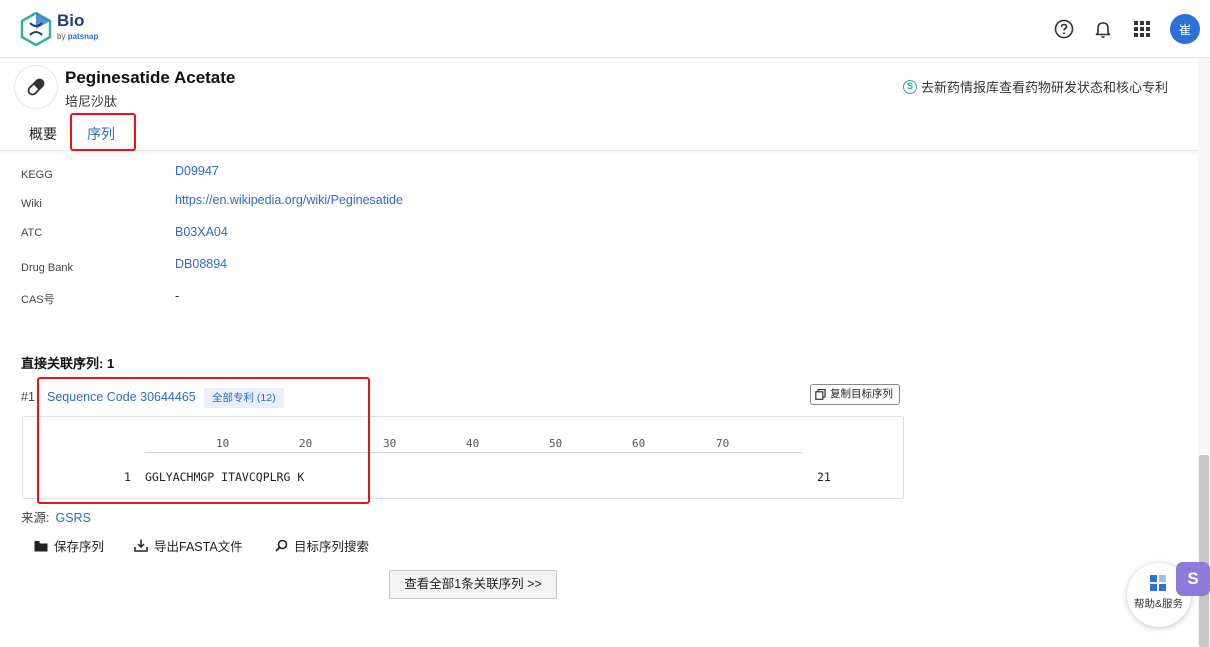 Image resolution: width=1210 pixels, height=647 pixels. I want to click on cas-value: -, so click(177, 296).